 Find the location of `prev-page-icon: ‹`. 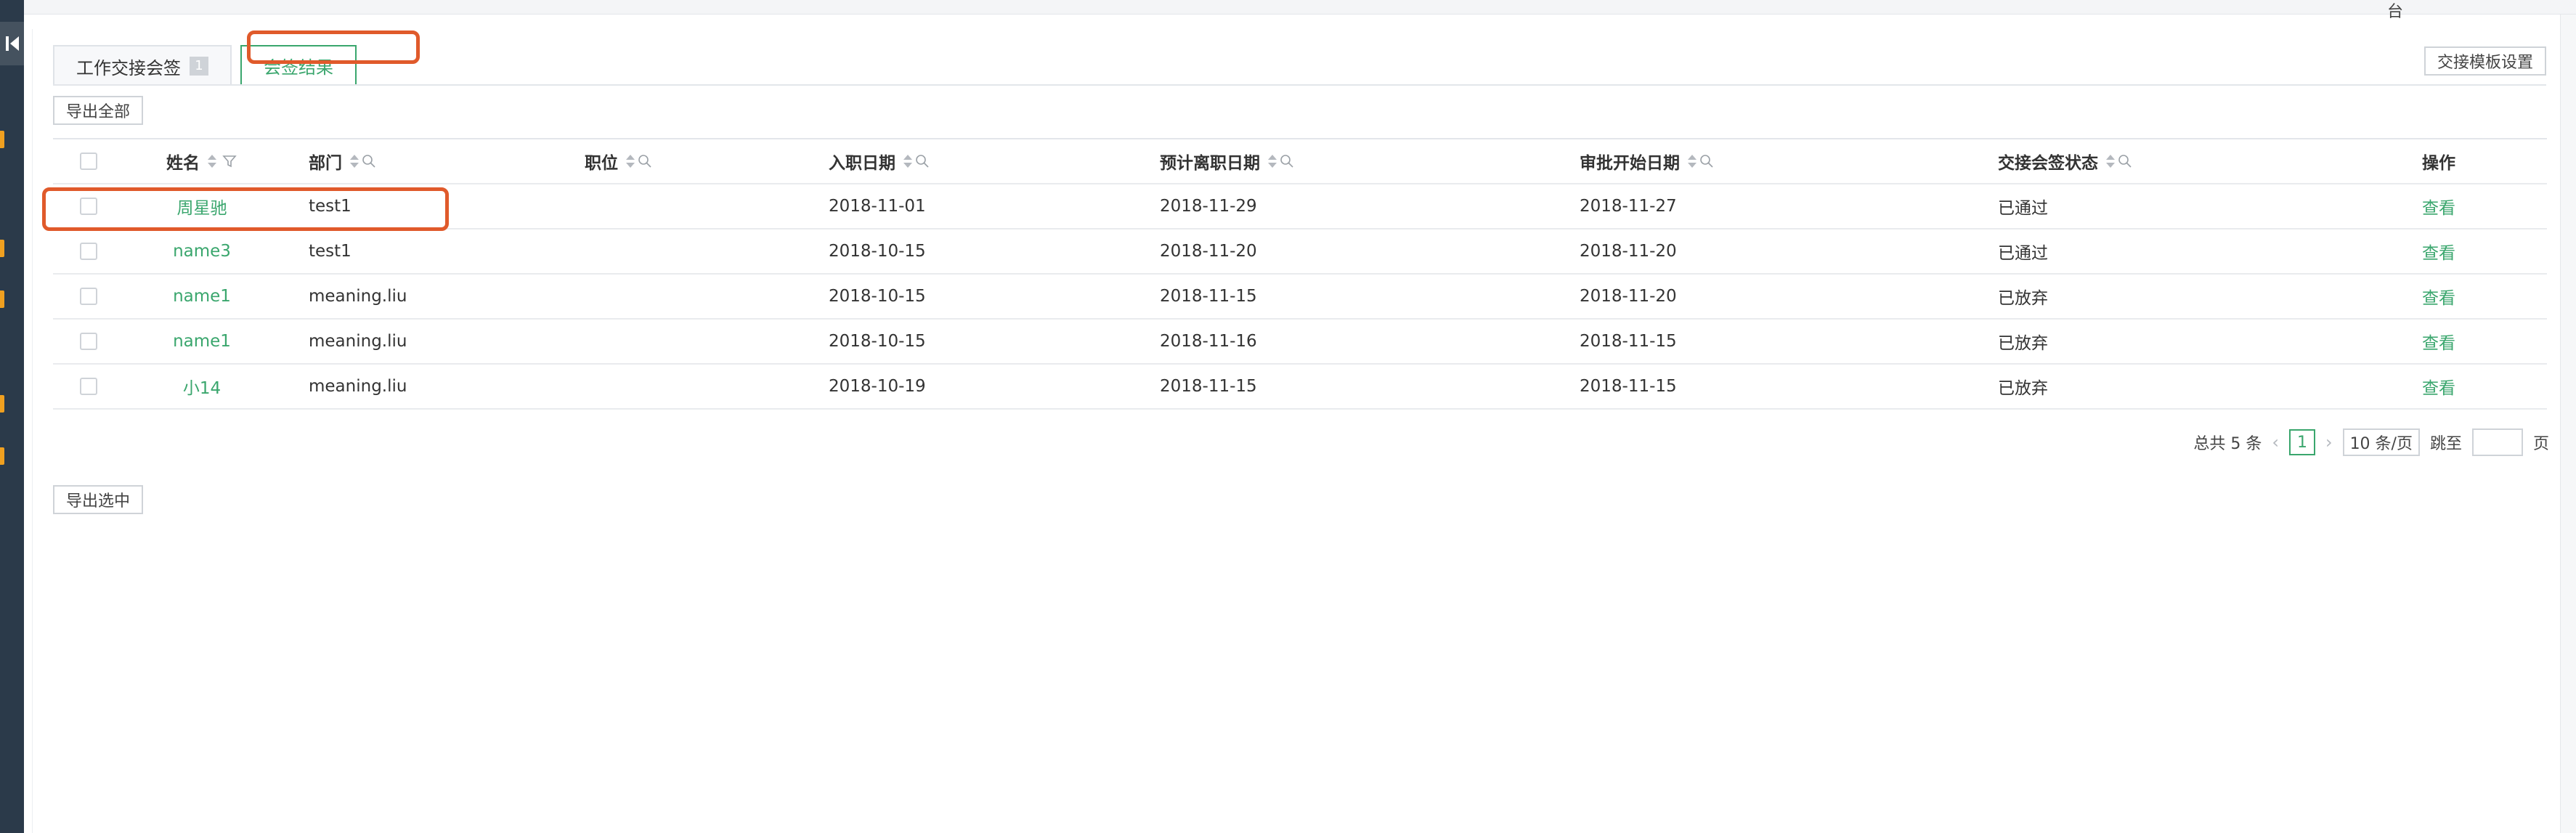

prev-page-icon: ‹ is located at coordinates (2275, 442).